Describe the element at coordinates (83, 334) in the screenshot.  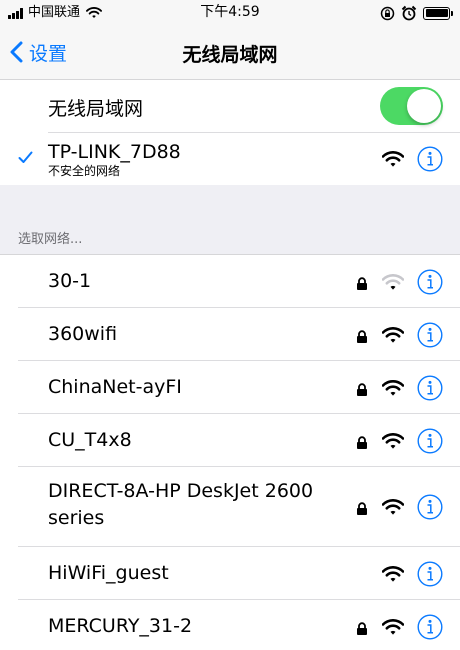
I see `network-name: 360wifi` at that location.